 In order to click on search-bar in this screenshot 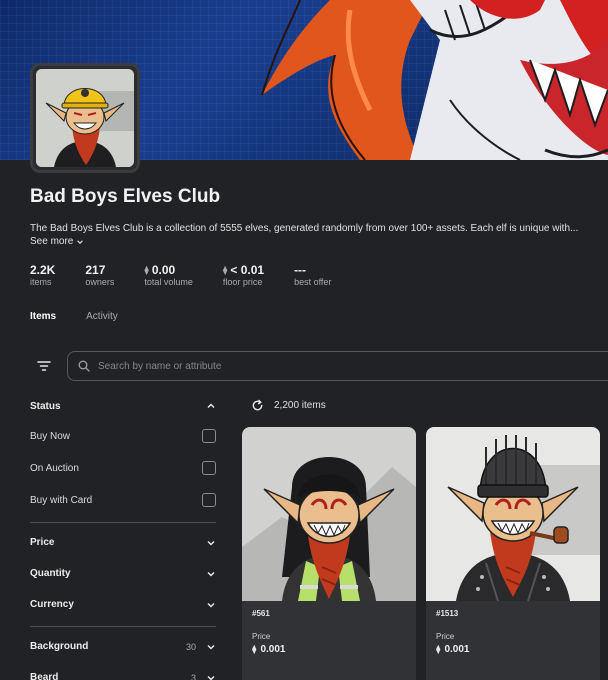, I will do `click(337, 366)`.